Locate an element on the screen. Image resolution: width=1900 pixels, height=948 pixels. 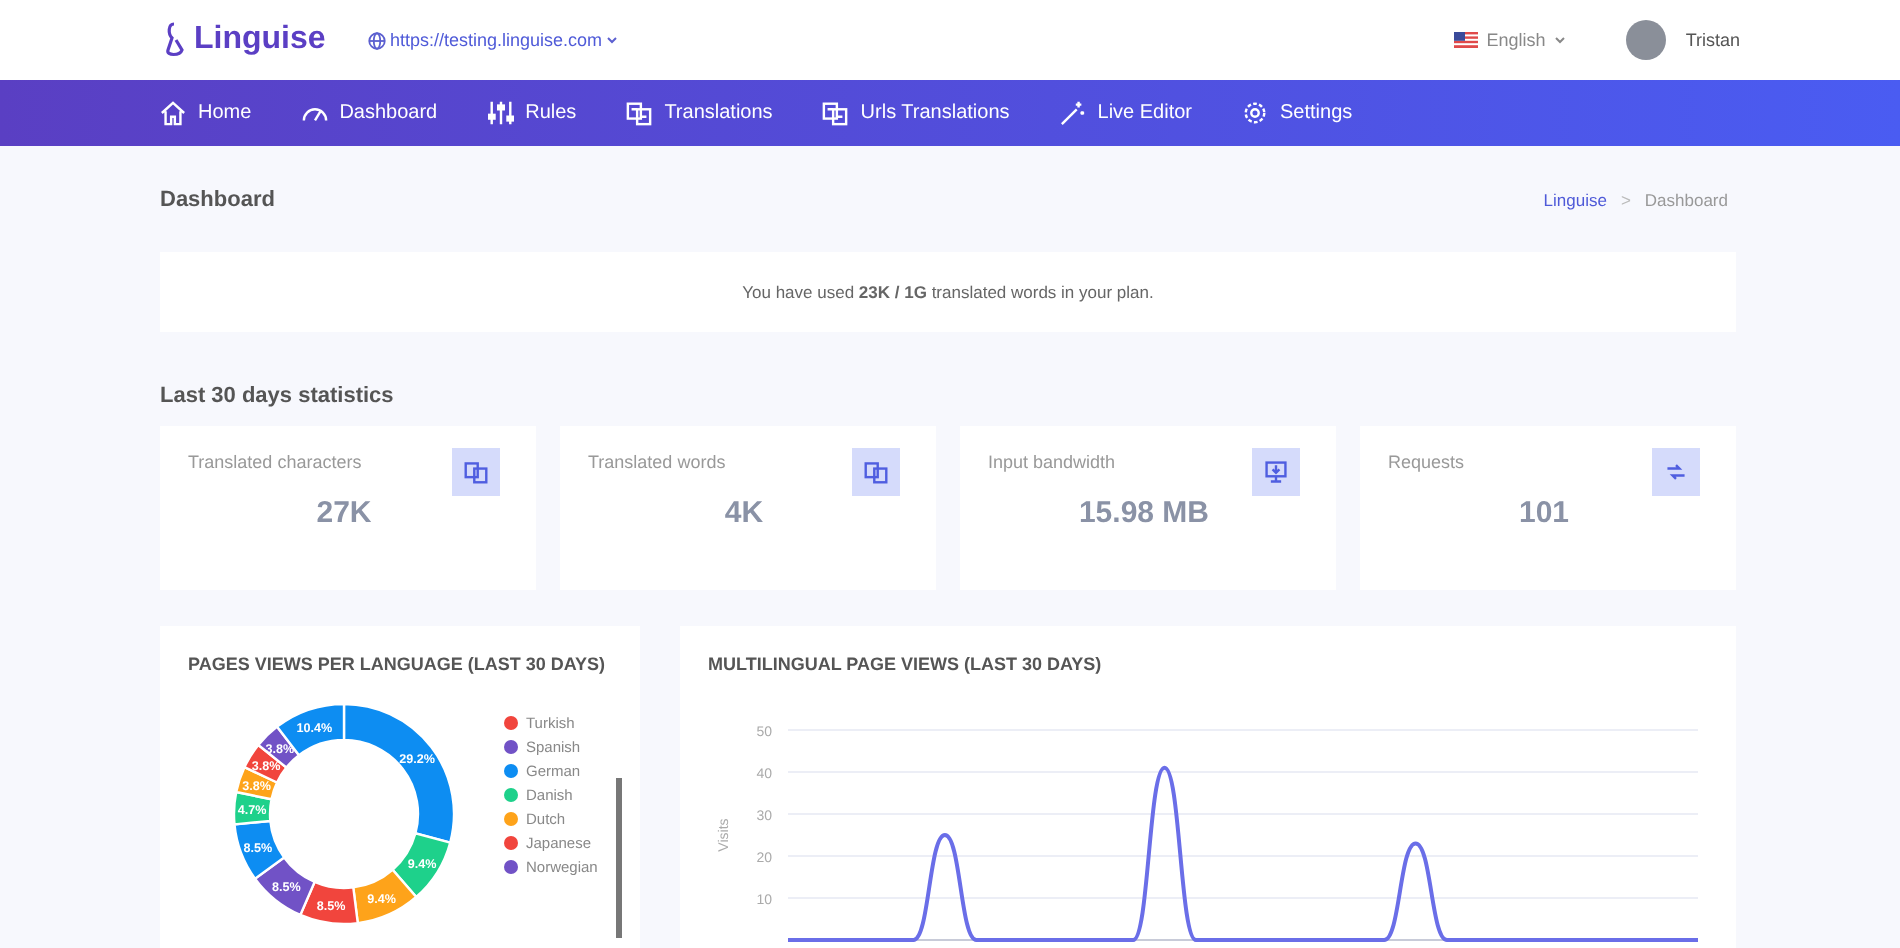
stat-value: 4K is located at coordinates (744, 513).